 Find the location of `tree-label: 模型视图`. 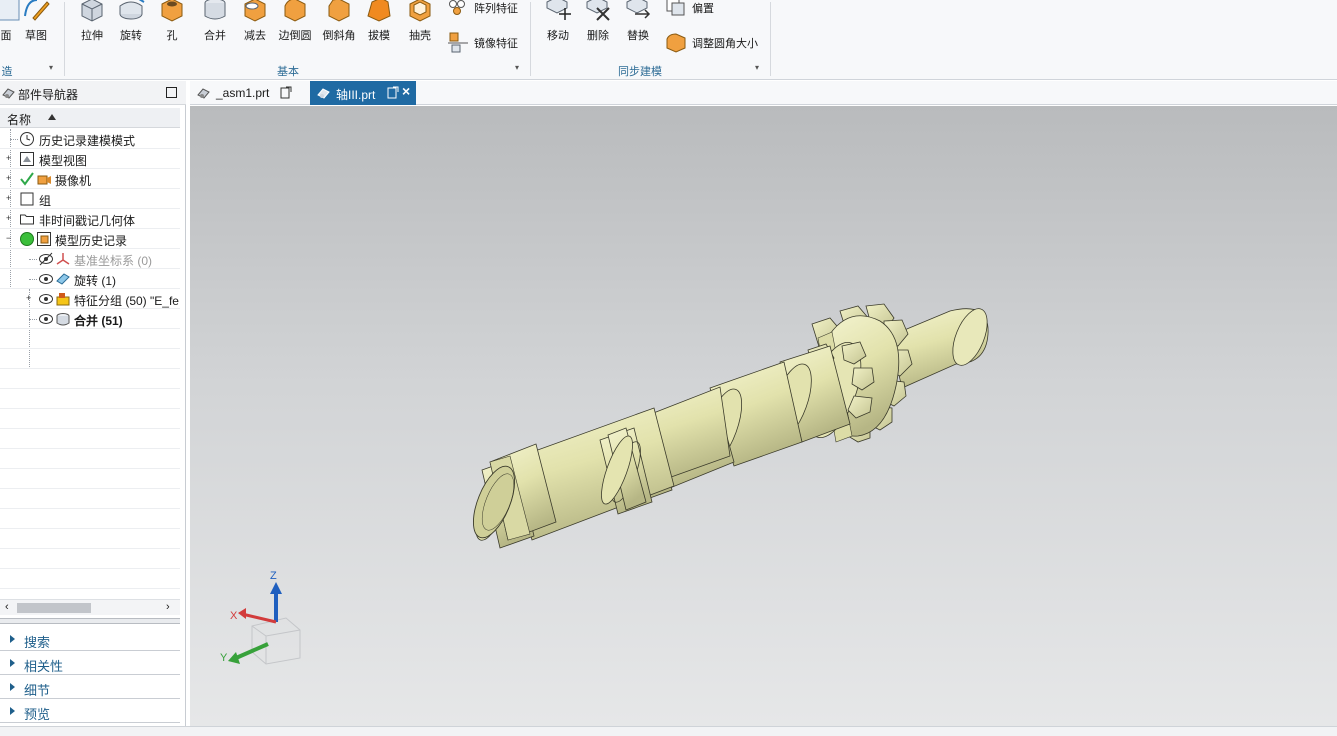

tree-label: 模型视图 is located at coordinates (63, 161).